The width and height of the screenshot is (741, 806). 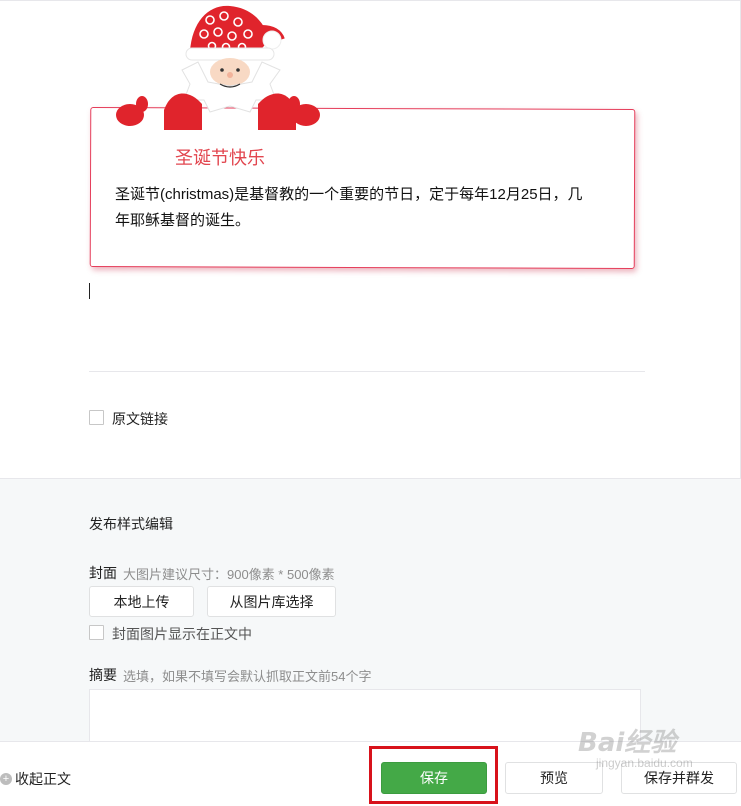 I want to click on source-link-checkbox, so click(x=96, y=417).